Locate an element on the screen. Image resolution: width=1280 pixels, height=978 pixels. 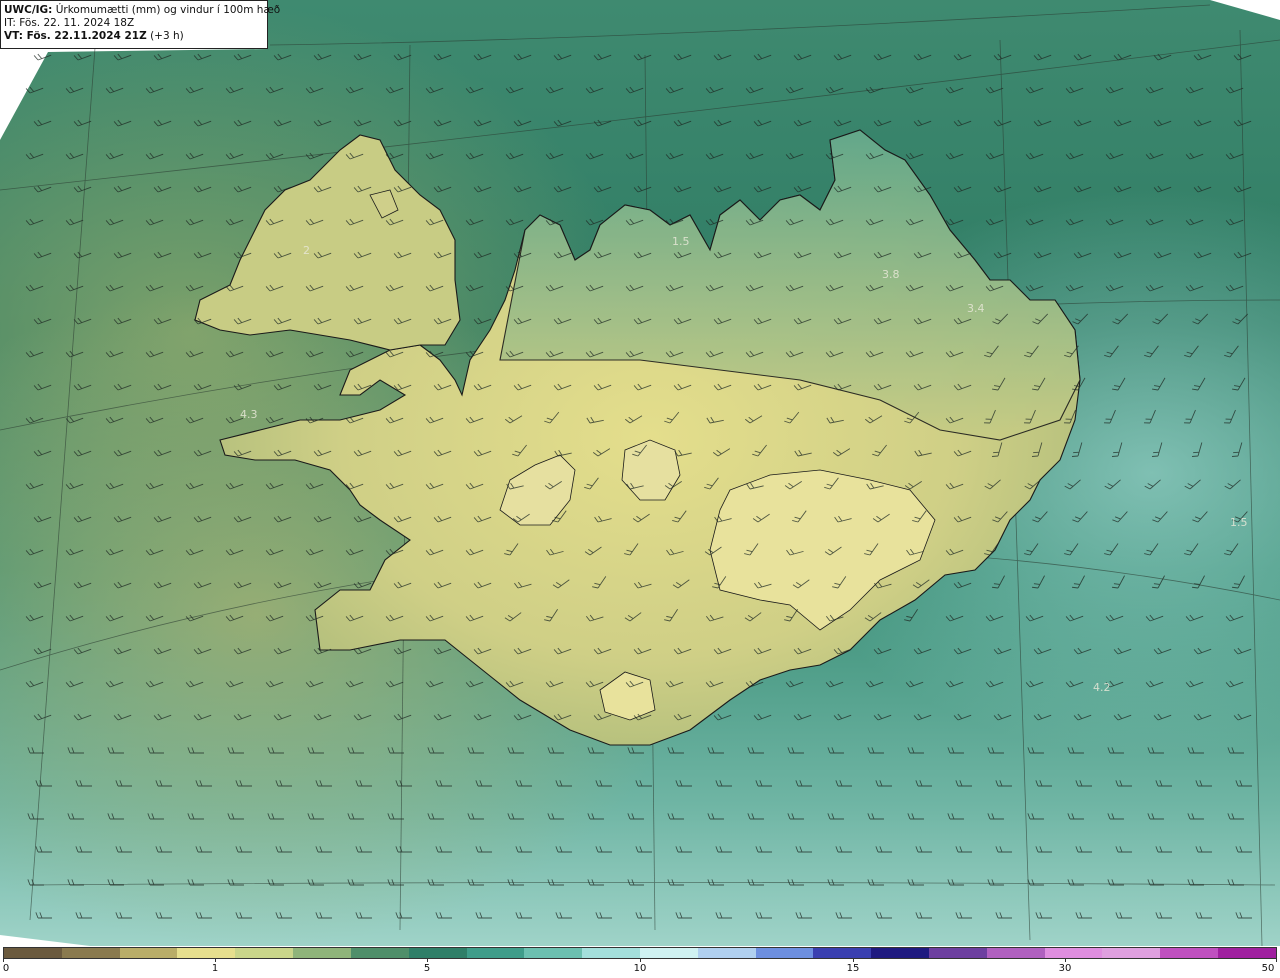
colorbar-strip is located at coordinates (640, 953).